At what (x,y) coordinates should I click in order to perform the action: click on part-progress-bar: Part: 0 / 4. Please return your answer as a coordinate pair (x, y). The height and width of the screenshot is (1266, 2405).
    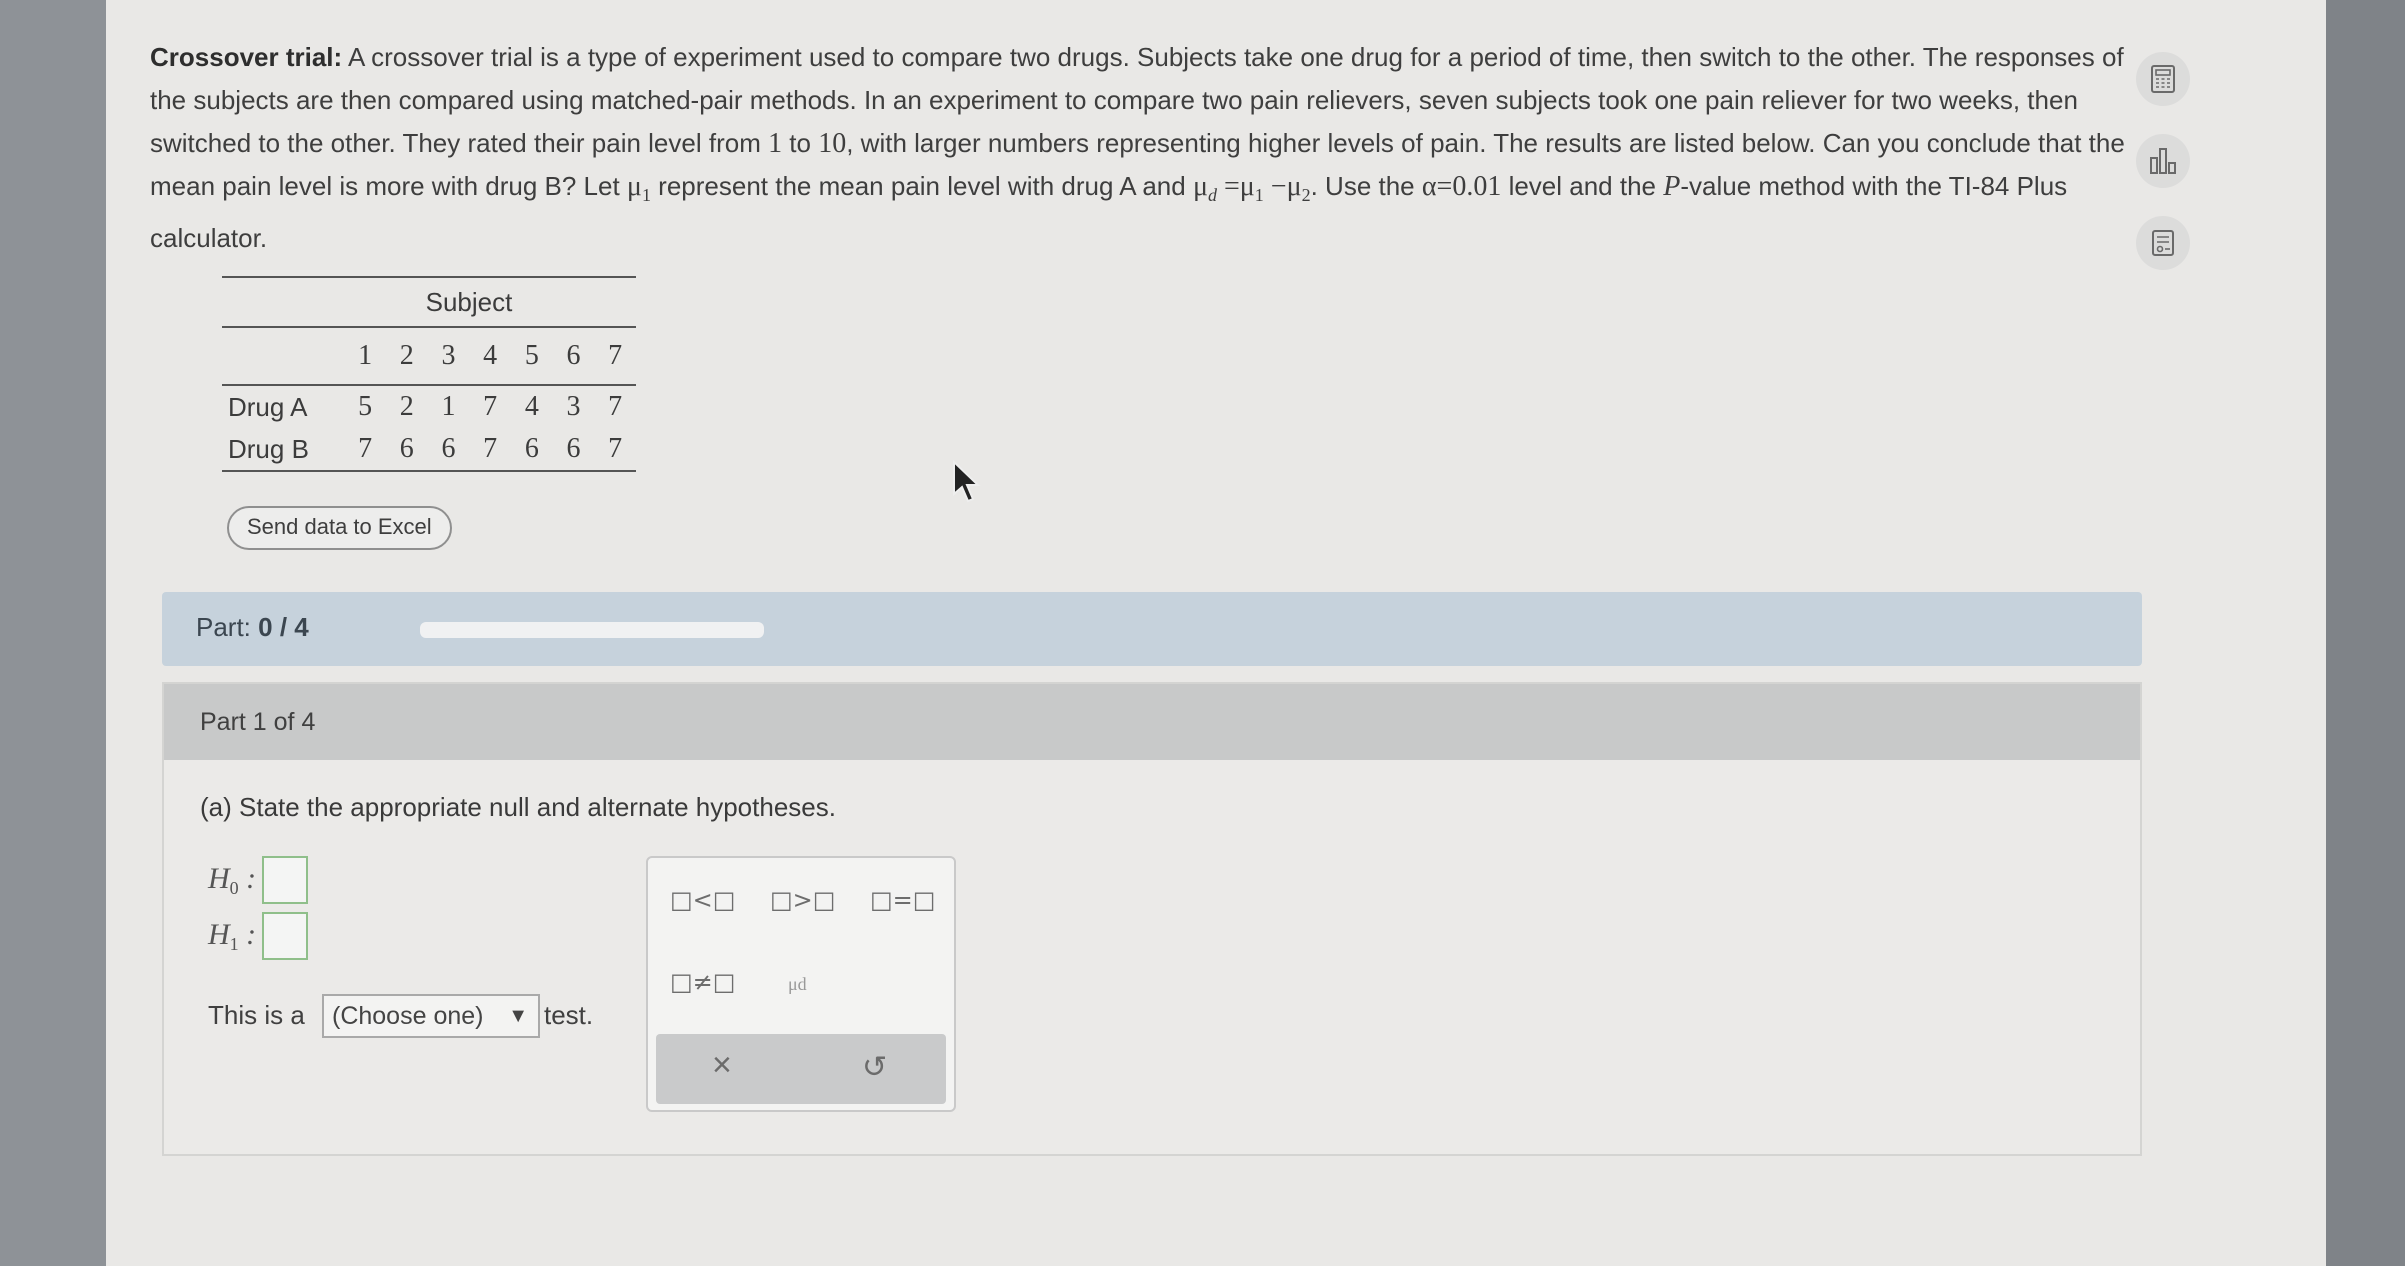
    Looking at the image, I should click on (1152, 629).